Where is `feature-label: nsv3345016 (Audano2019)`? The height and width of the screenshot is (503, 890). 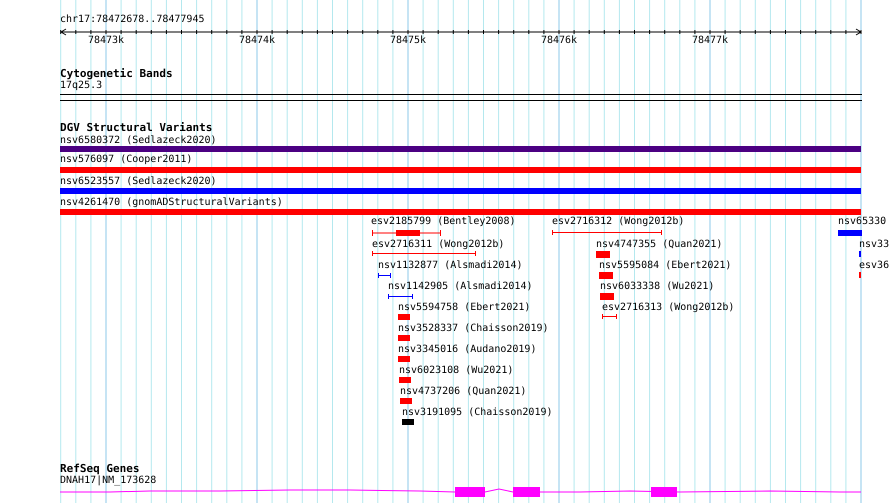 feature-label: nsv3345016 (Audano2019) is located at coordinates (467, 350).